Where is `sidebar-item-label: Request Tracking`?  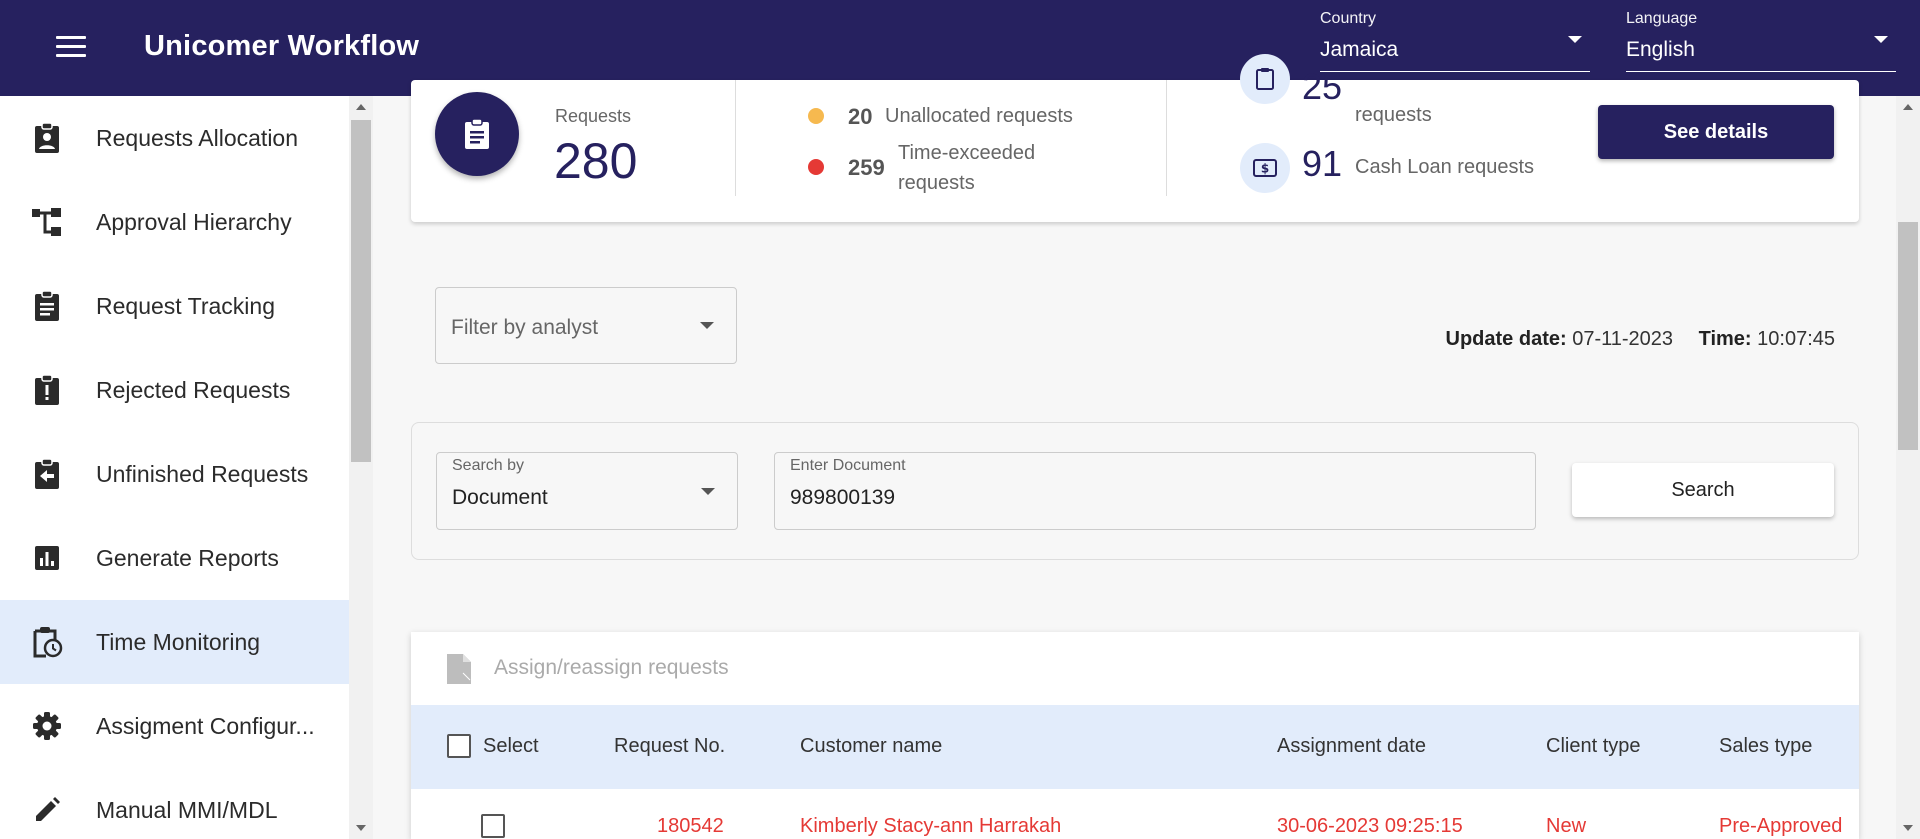 sidebar-item-label: Request Tracking is located at coordinates (185, 305).